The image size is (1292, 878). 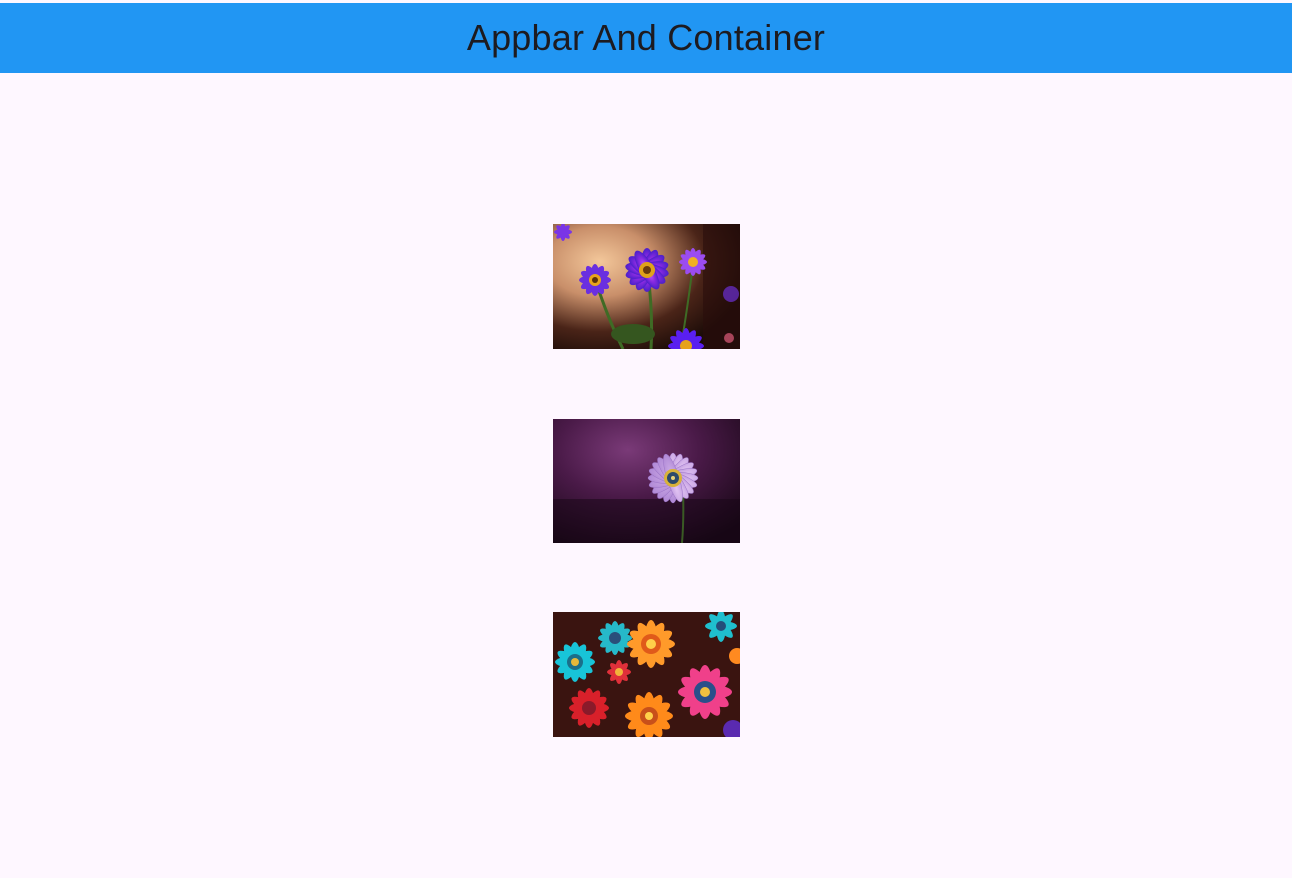 I want to click on app-bar-title: Appbar And Container, so click(x=646, y=37).